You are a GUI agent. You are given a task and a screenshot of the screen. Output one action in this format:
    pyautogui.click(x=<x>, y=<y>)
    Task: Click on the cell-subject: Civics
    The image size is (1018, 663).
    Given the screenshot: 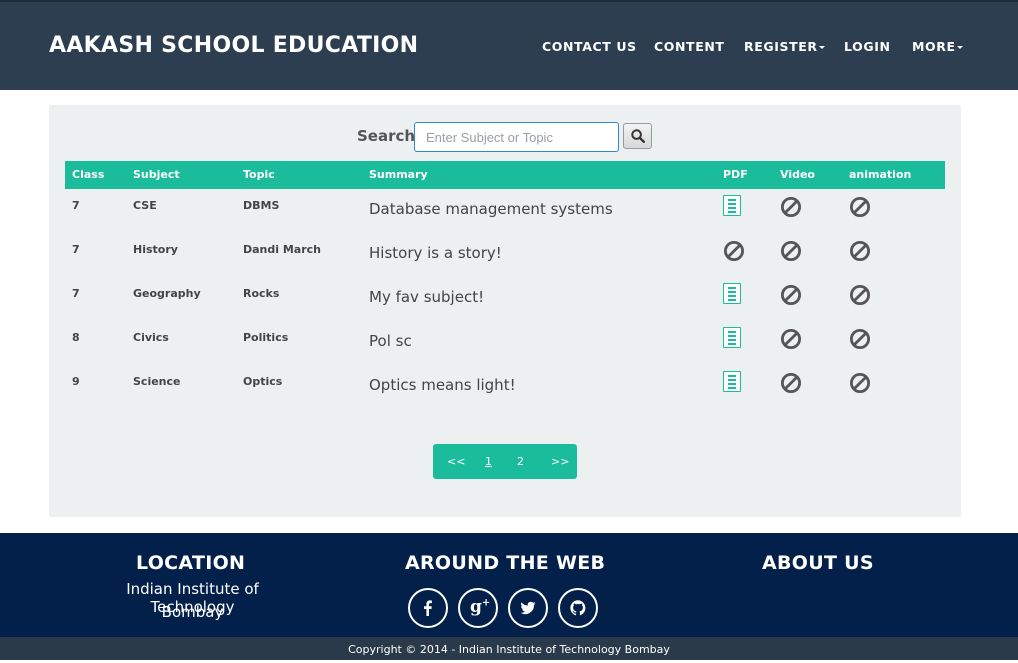 What is the action you would take?
    pyautogui.click(x=151, y=337)
    